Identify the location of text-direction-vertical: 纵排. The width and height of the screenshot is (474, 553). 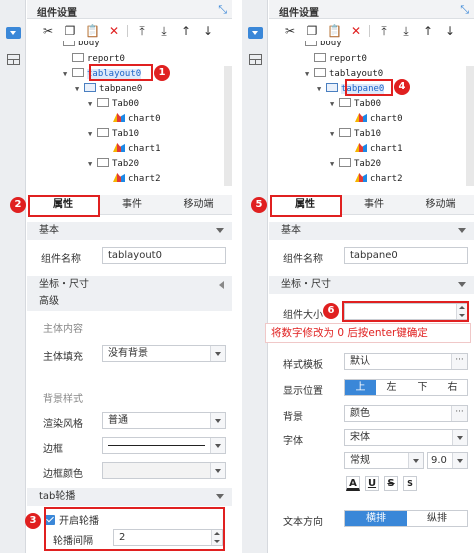
(437, 518).